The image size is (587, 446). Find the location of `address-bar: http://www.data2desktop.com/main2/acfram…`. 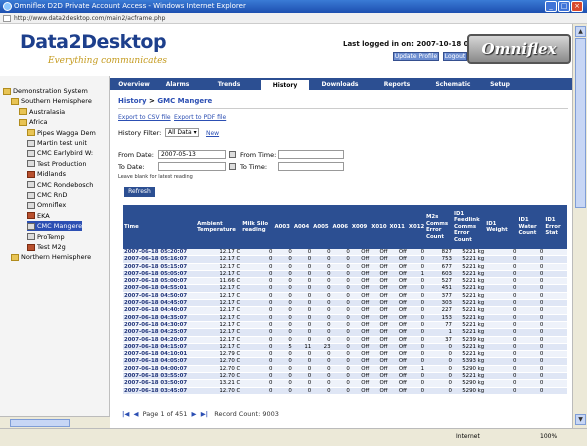

address-bar: http://www.data2desktop.com/main2/acfram… is located at coordinates (293, 18).